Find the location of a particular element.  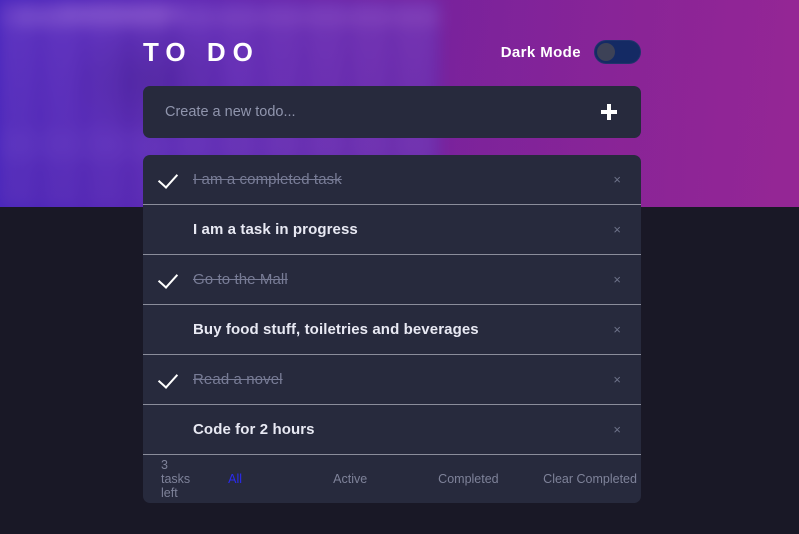

todo-item: I am a completed task × is located at coordinates (392, 180).